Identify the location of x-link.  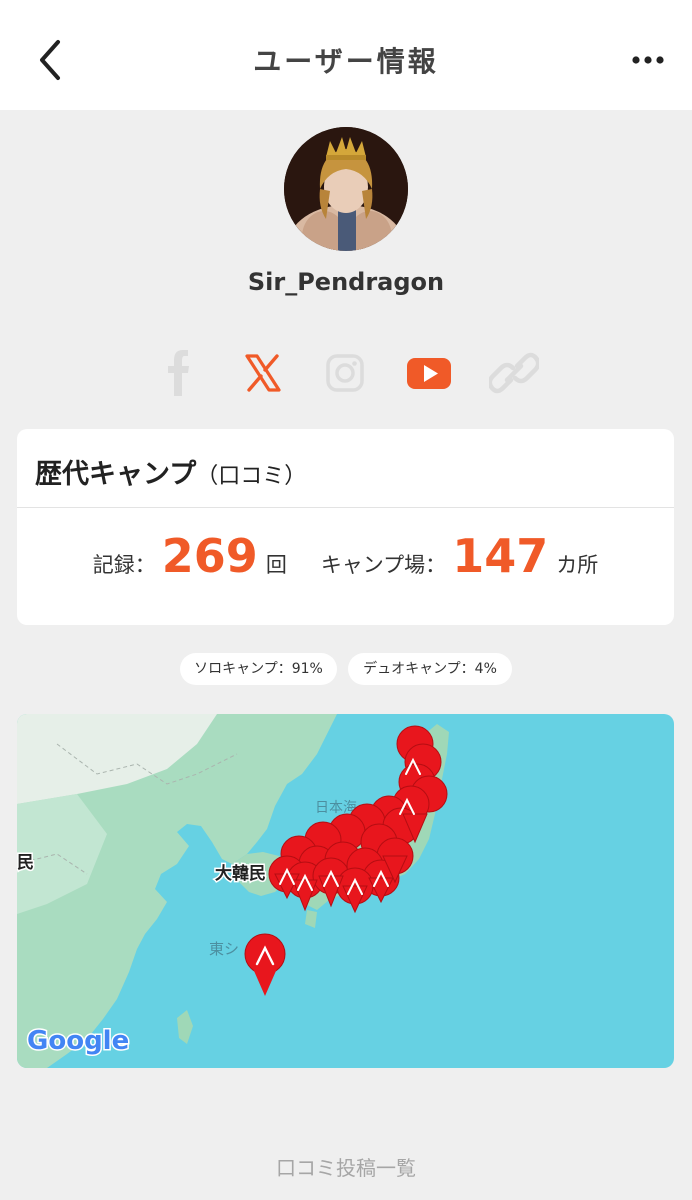
(263, 375).